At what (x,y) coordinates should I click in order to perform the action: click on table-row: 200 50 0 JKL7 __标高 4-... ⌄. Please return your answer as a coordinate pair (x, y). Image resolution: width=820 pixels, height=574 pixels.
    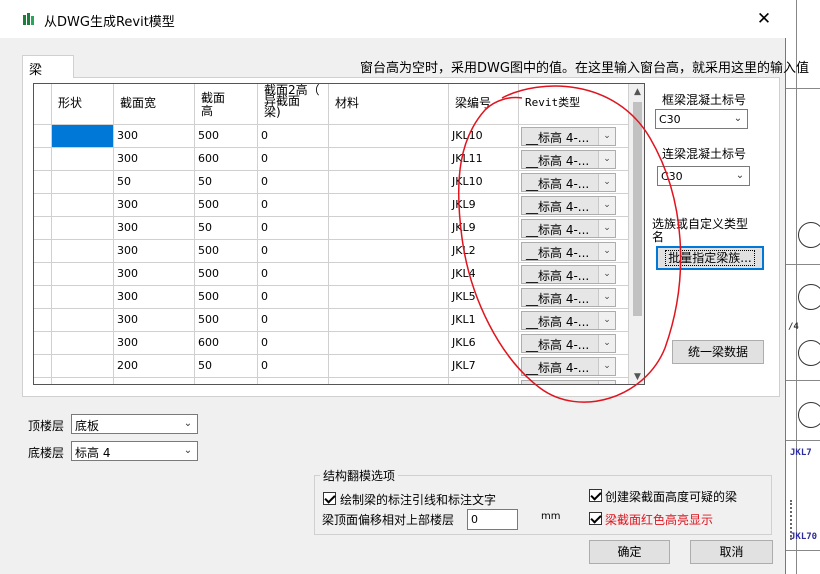
    Looking at the image, I should click on (331, 366).